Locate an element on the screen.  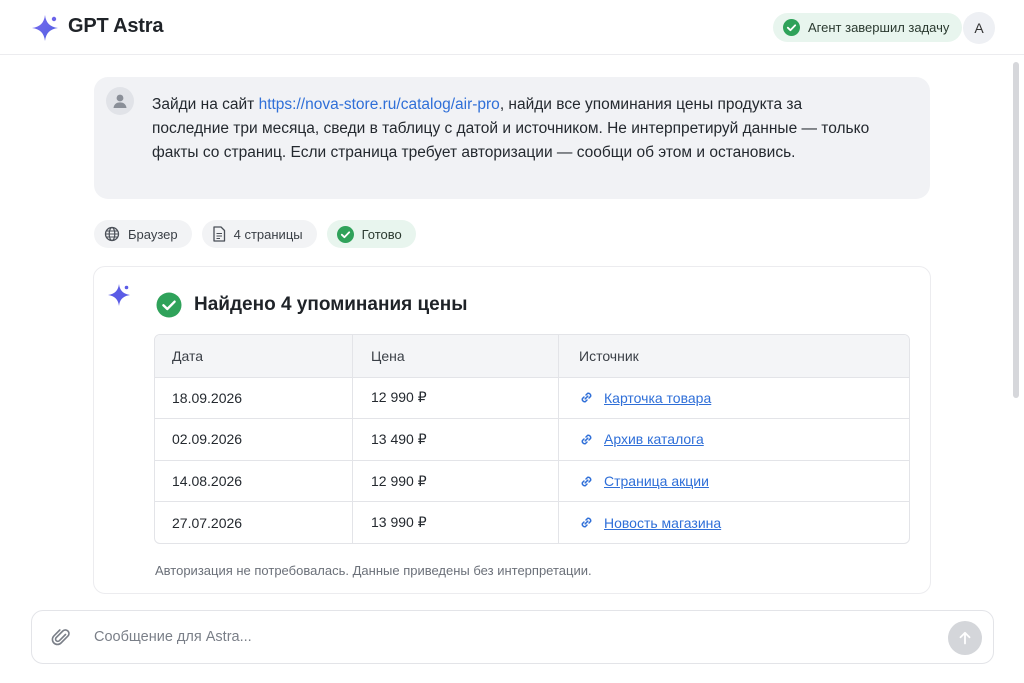
source-cell: Страница акции is located at coordinates (733, 481).